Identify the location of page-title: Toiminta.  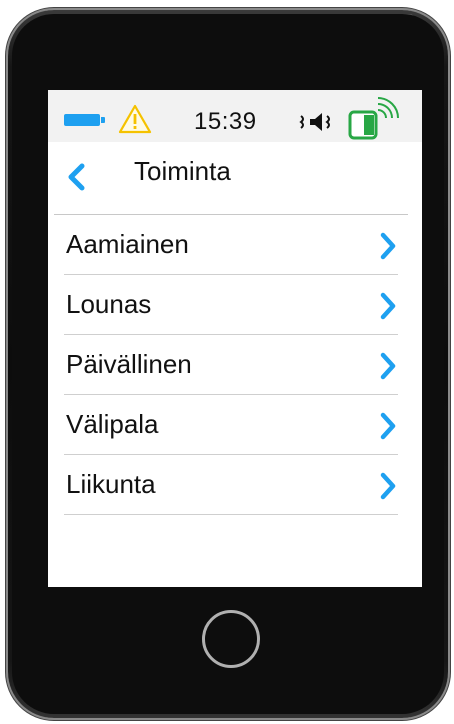
(182, 171).